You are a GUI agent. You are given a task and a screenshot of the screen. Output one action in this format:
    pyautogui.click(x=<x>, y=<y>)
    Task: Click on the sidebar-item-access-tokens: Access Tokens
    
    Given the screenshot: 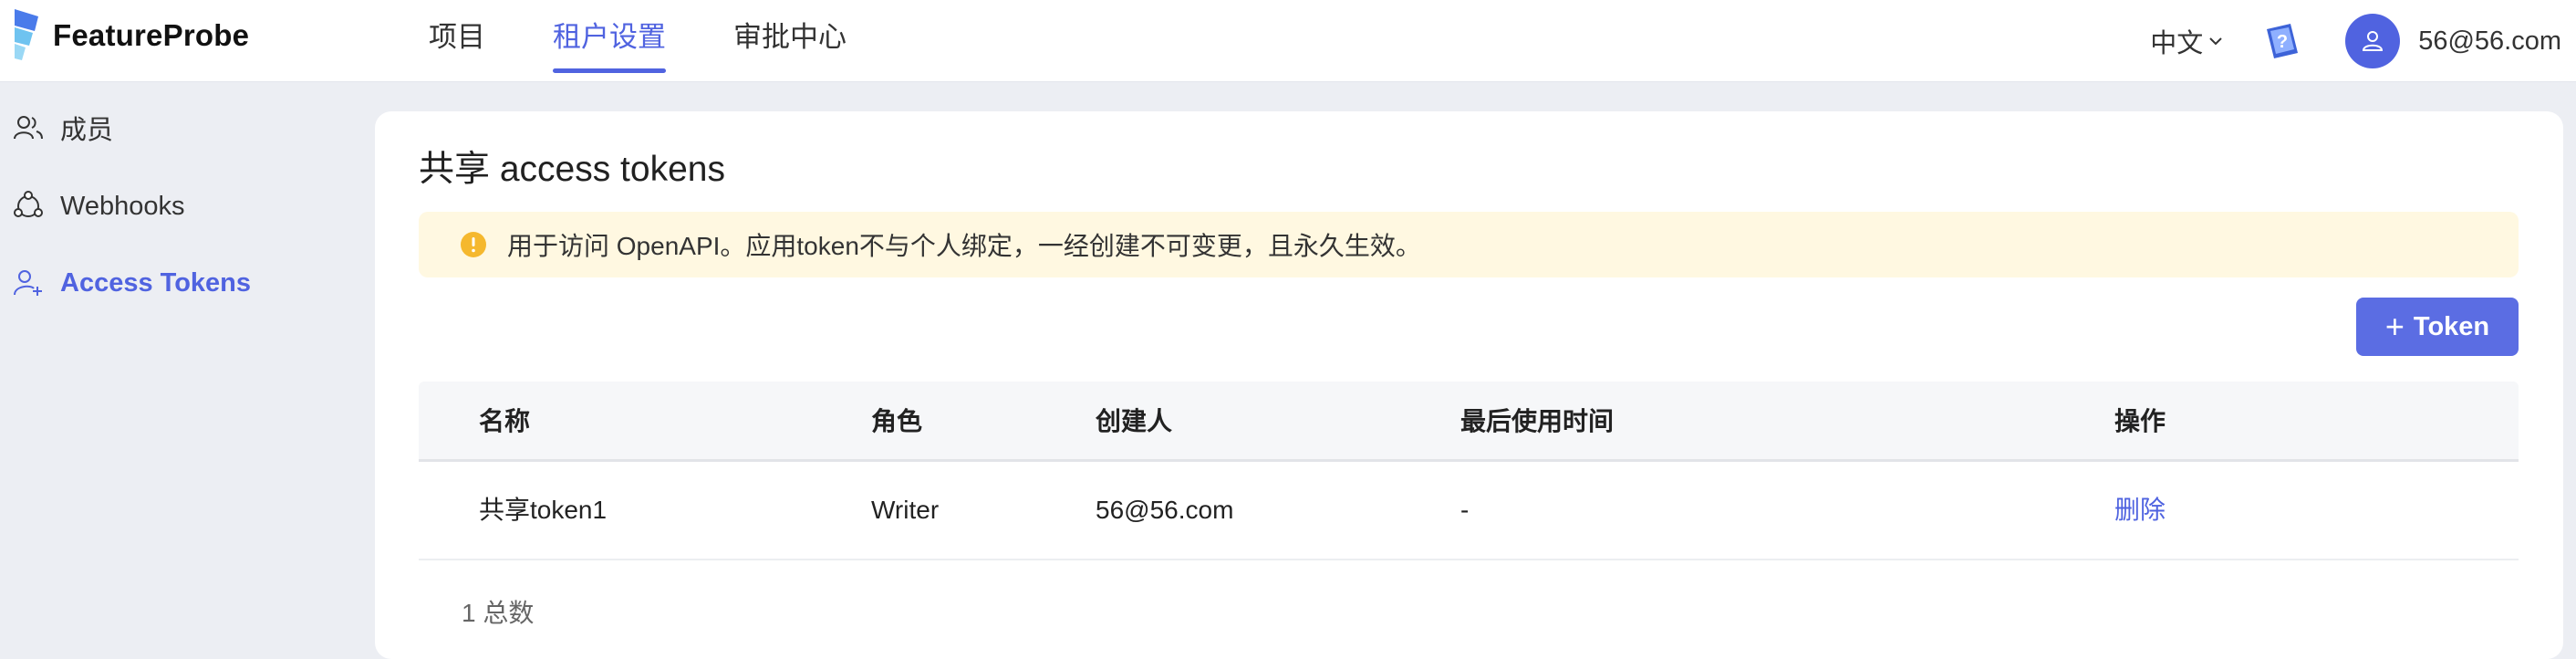 What is the action you would take?
    pyautogui.click(x=132, y=283)
    